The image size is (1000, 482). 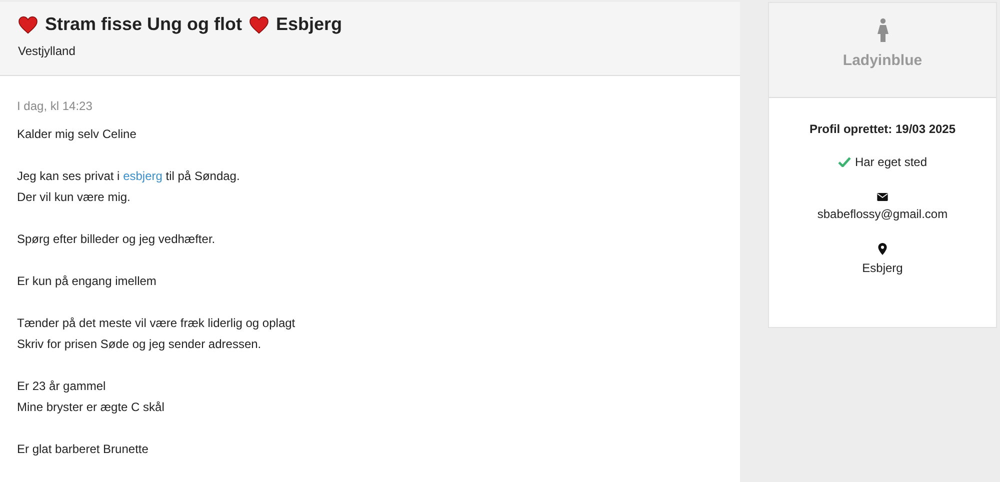 What do you see at coordinates (882, 197) in the screenshot?
I see `envelope-icon` at bounding box center [882, 197].